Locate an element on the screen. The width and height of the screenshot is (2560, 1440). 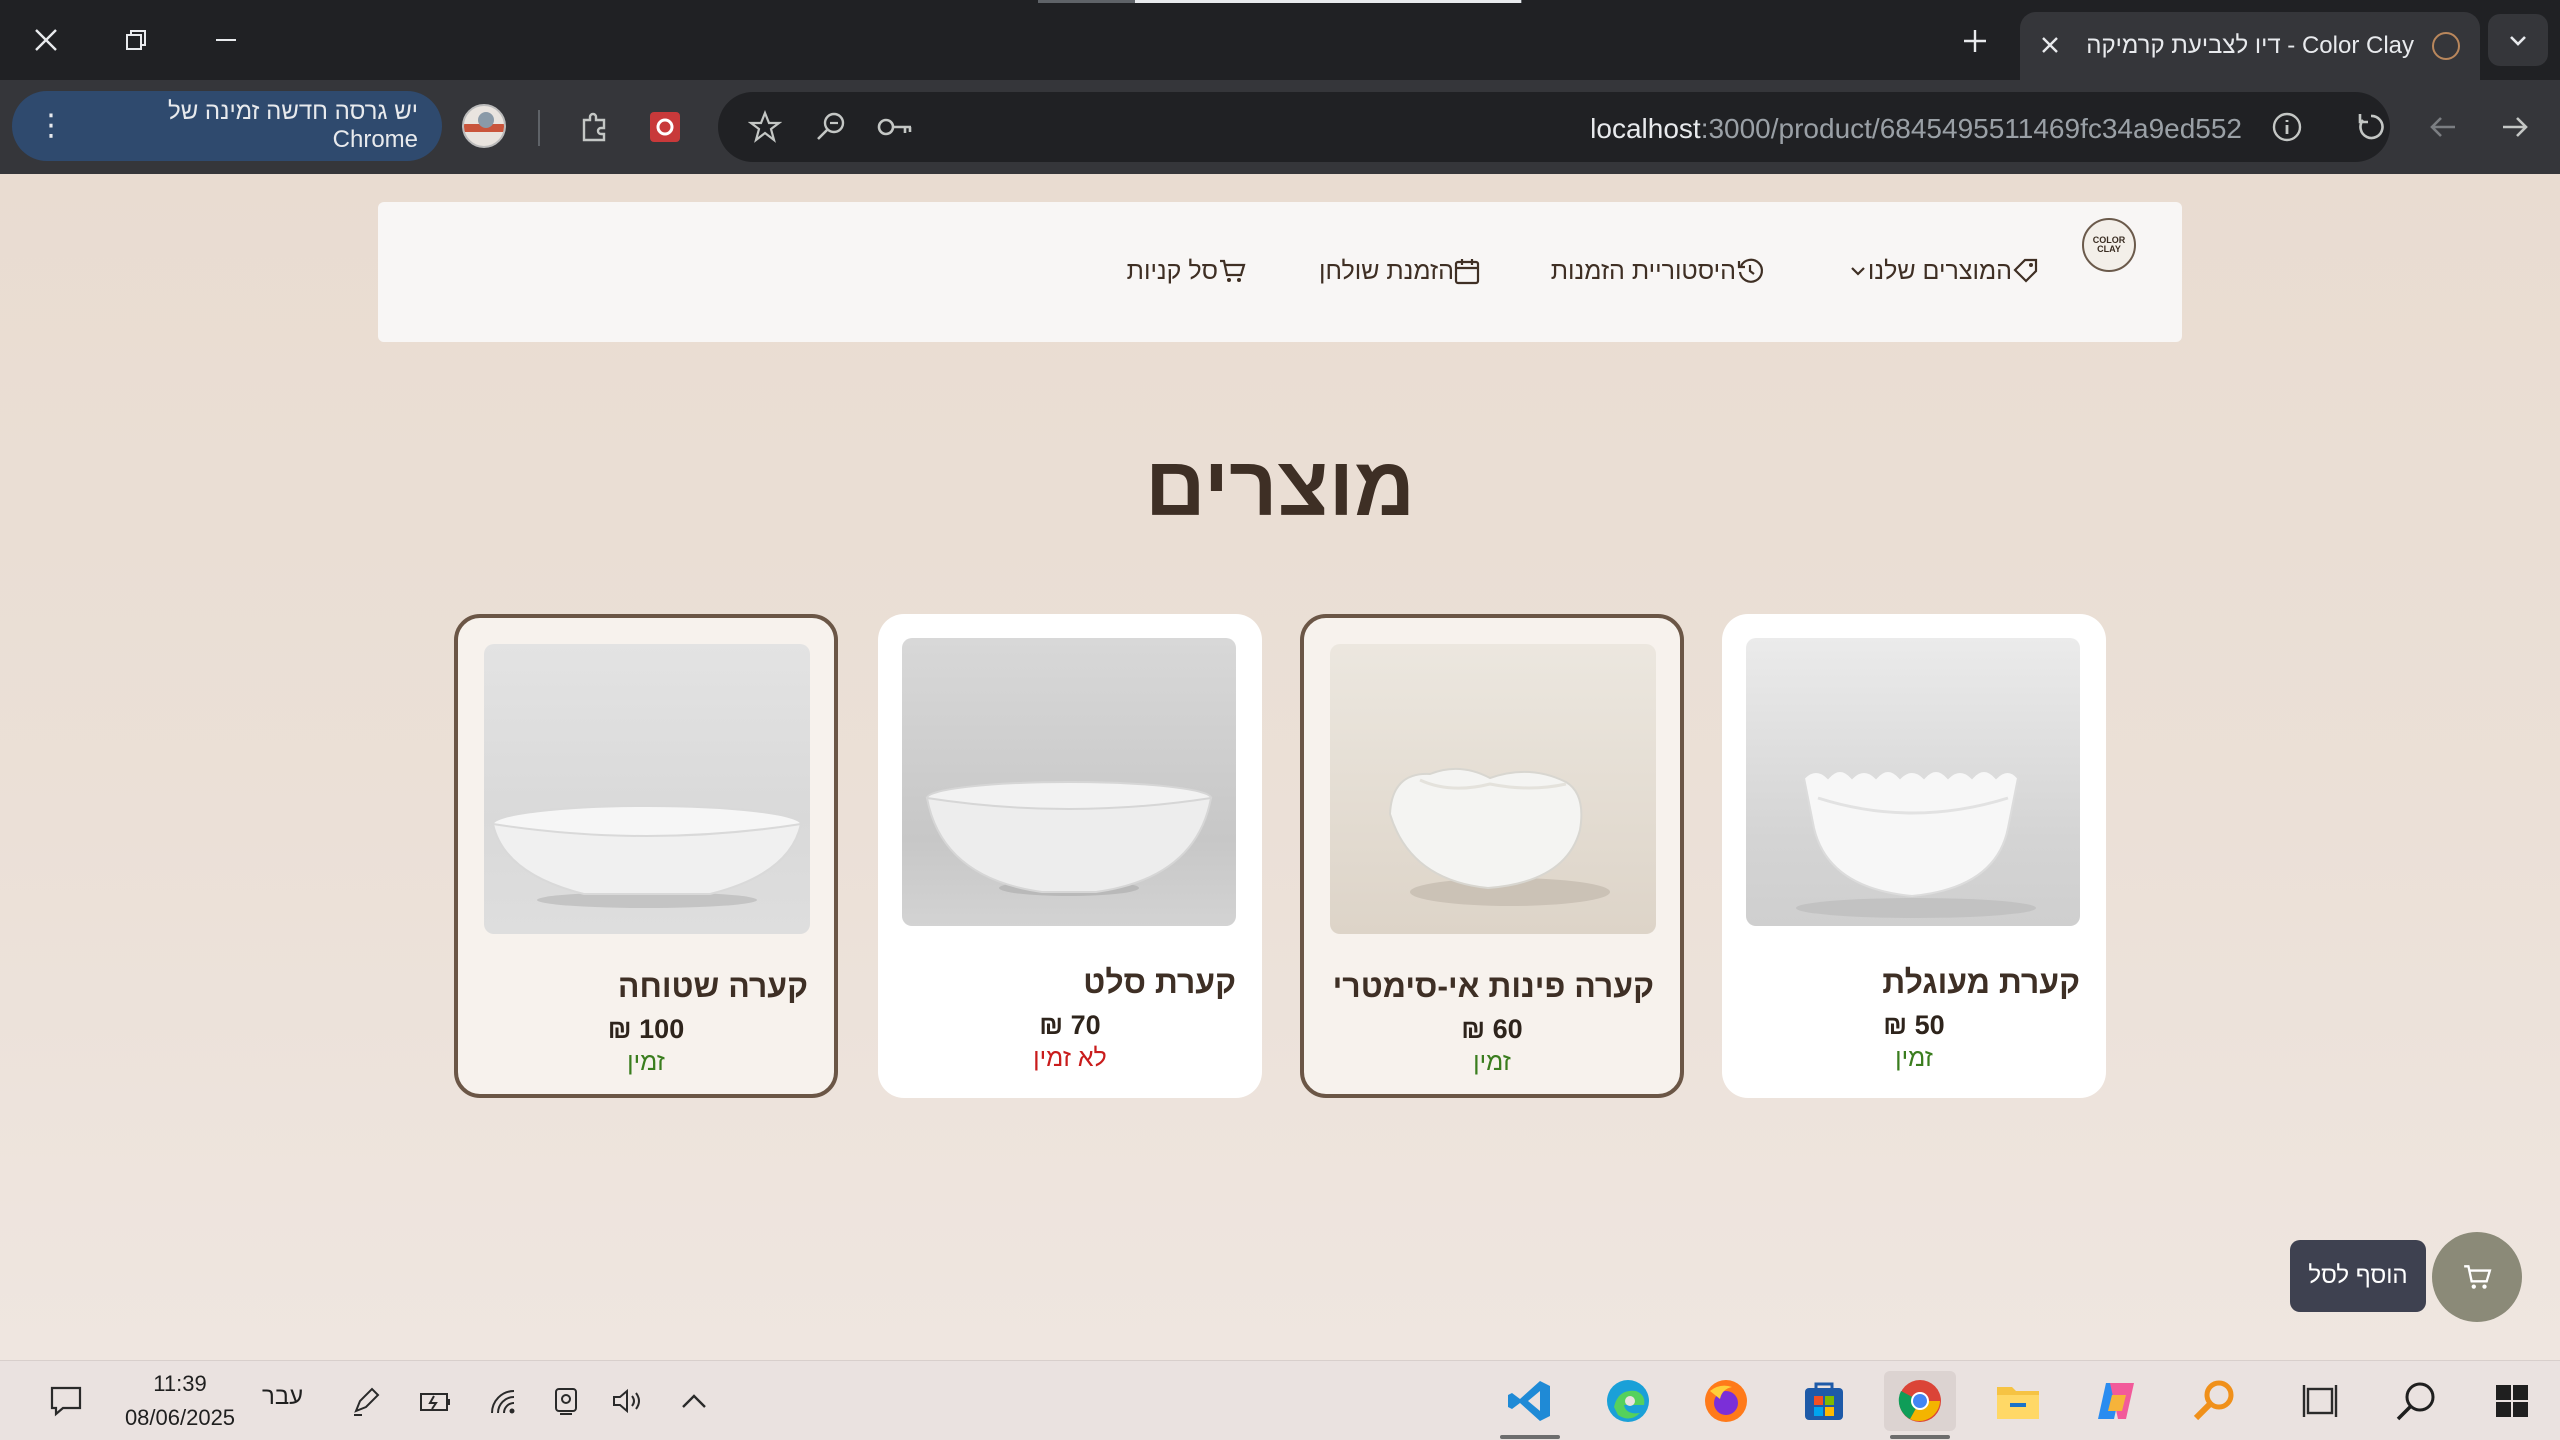
reload-icon is located at coordinates (2371, 127).